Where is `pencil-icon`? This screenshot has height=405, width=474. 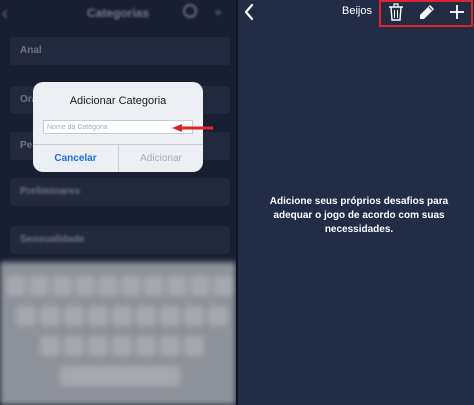 pencil-icon is located at coordinates (427, 12).